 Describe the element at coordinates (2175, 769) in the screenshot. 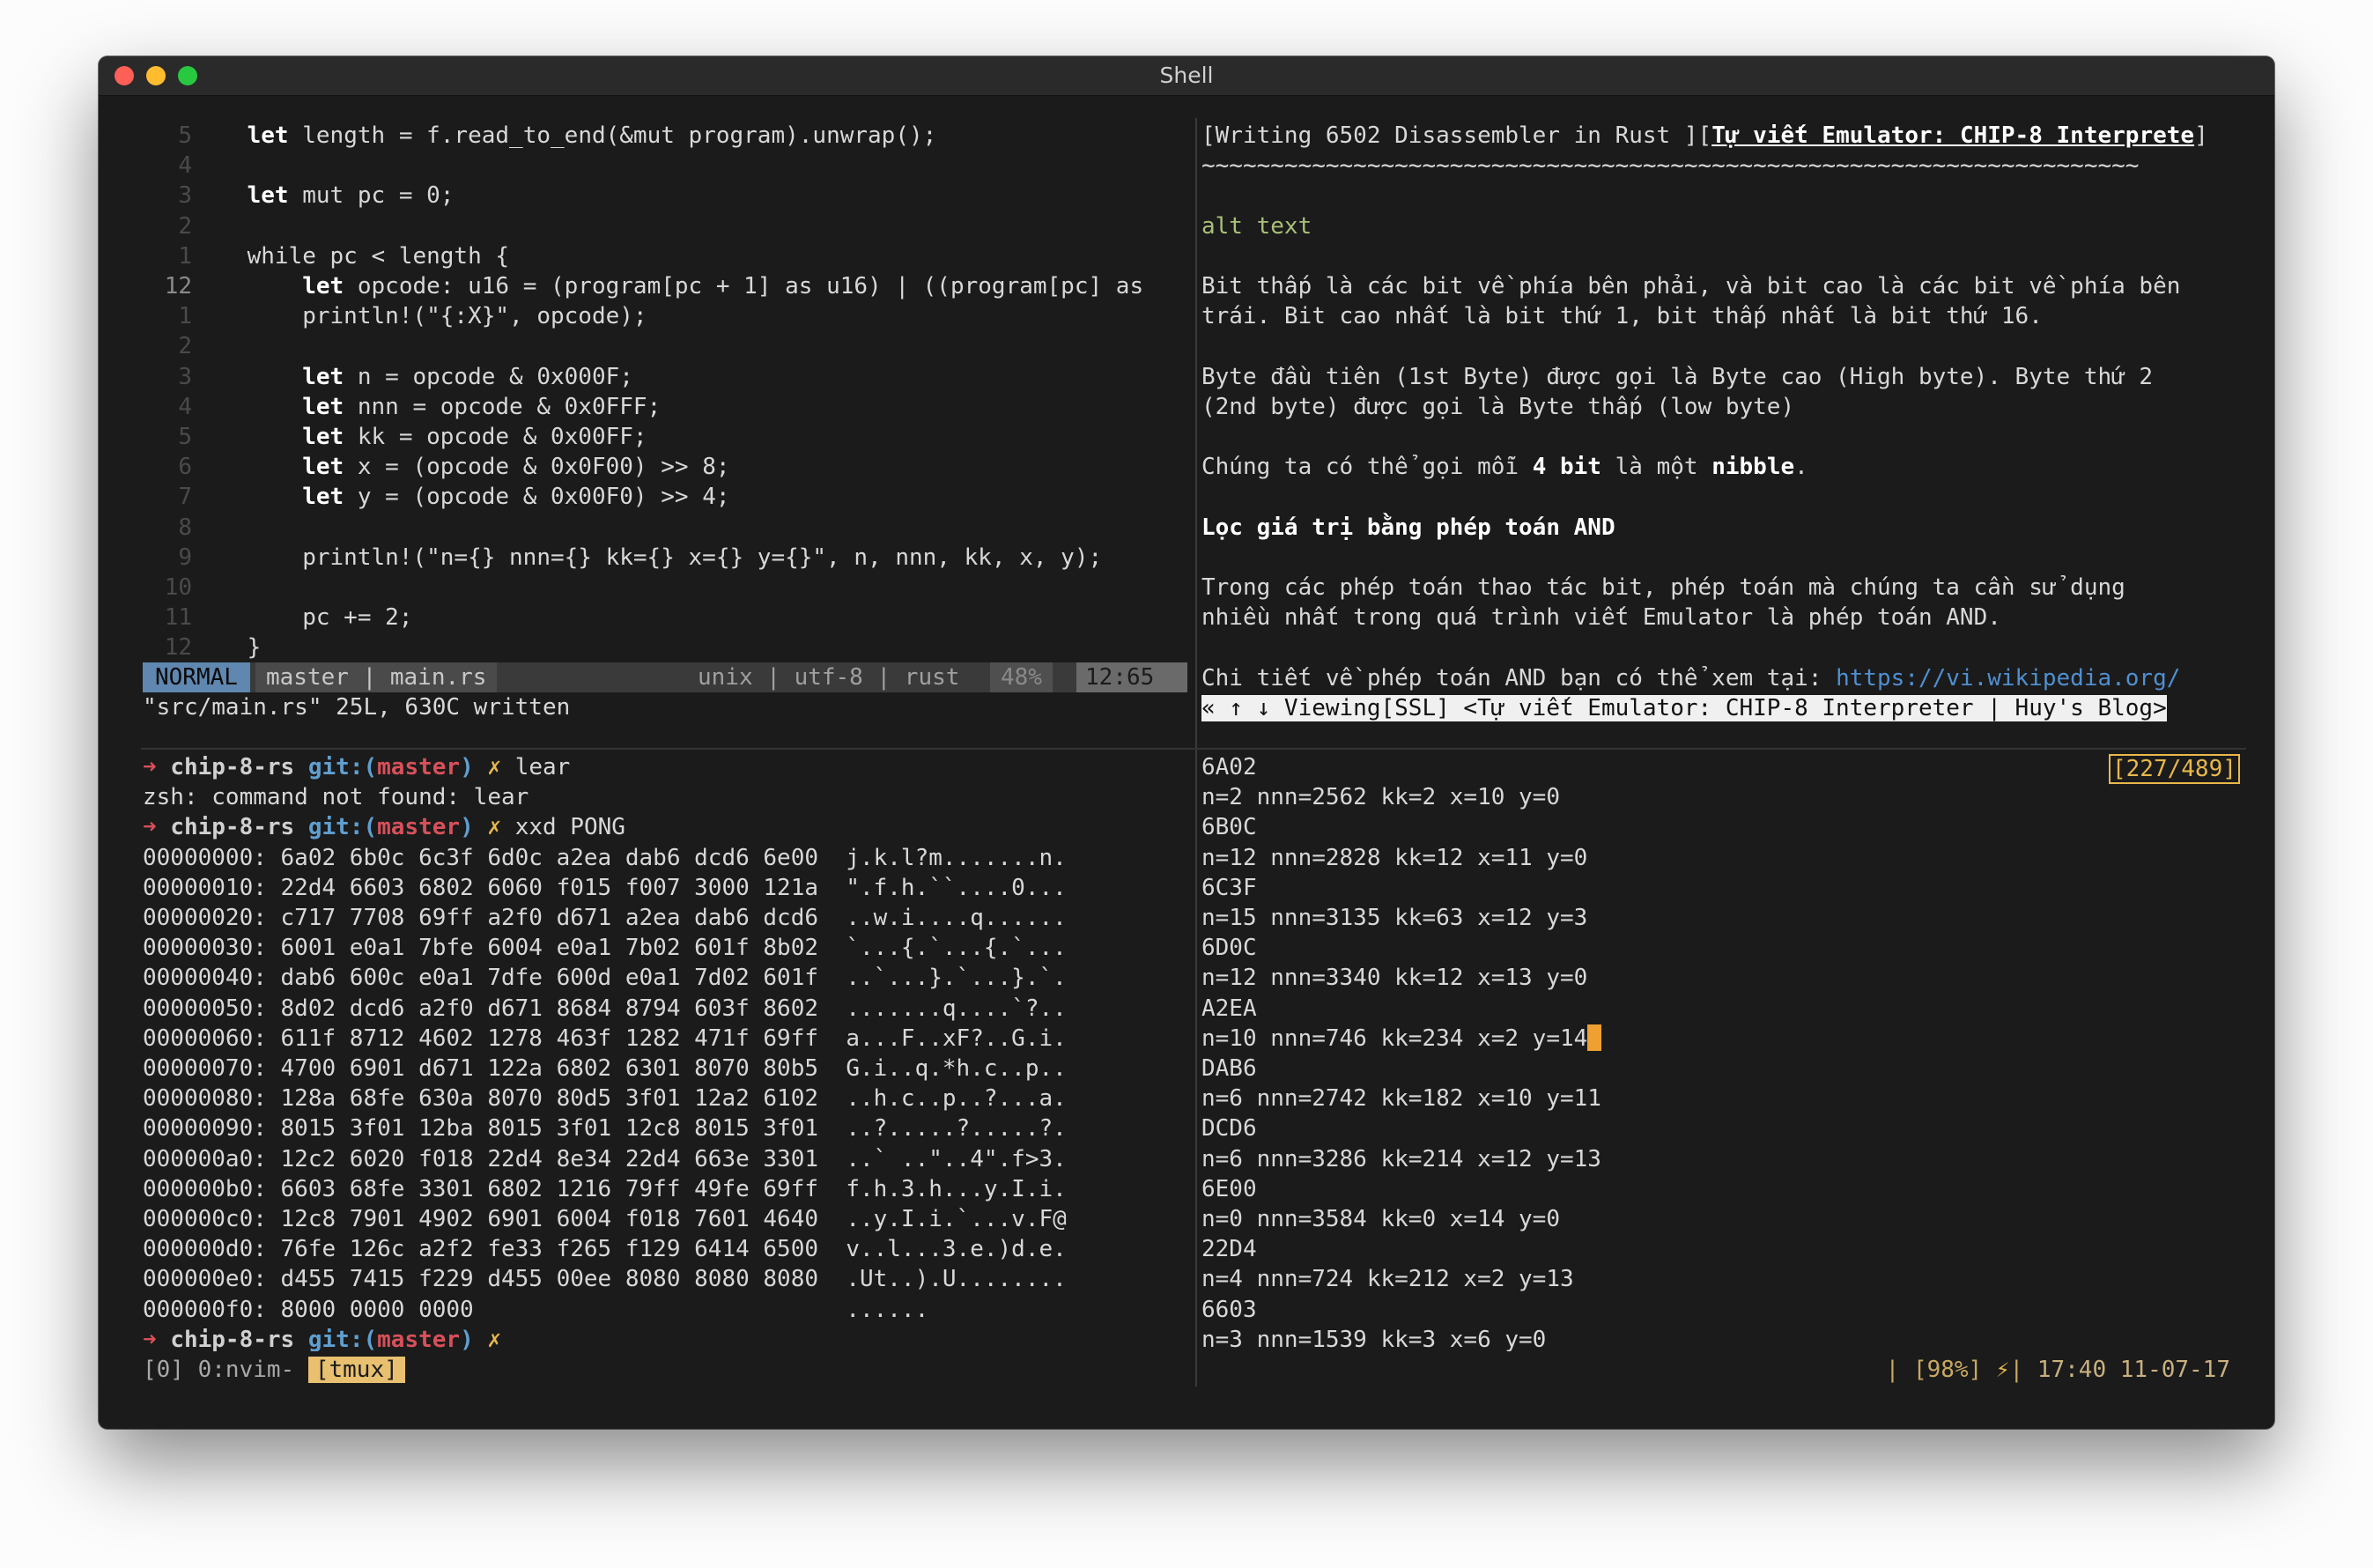

I see `scroll-counter: [227/489]` at that location.